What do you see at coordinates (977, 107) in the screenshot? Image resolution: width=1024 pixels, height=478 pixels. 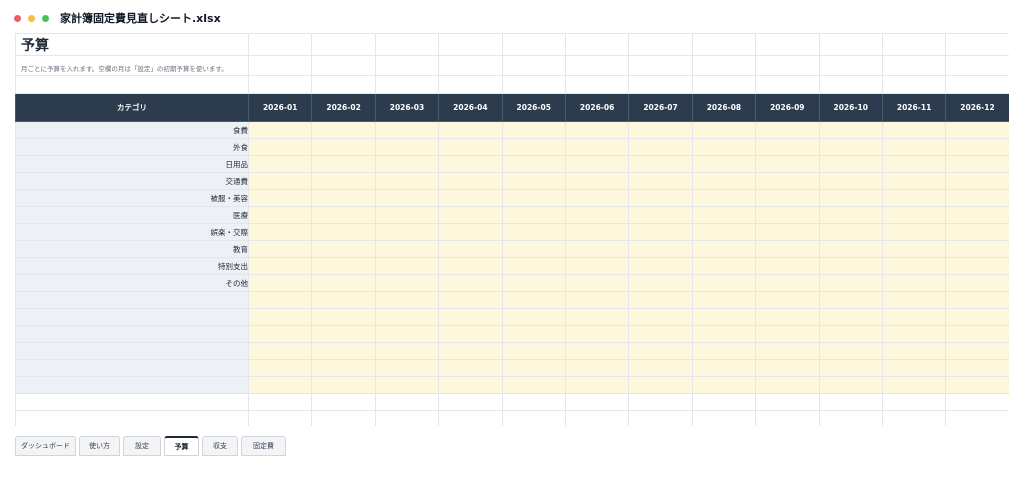 I see `month-column-header: 2026-12` at bounding box center [977, 107].